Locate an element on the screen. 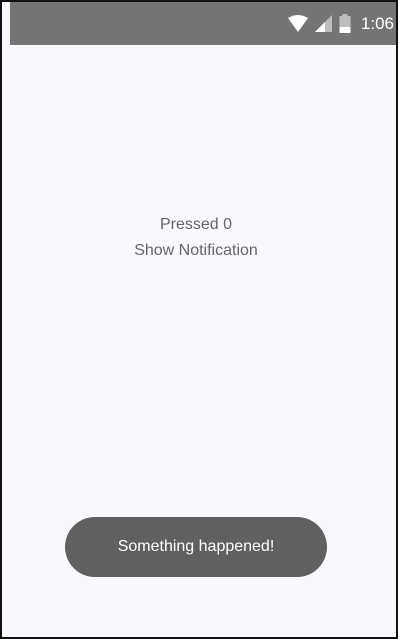 This screenshot has width=398, height=639. show-notification-button: Show Notification is located at coordinates (196, 251).